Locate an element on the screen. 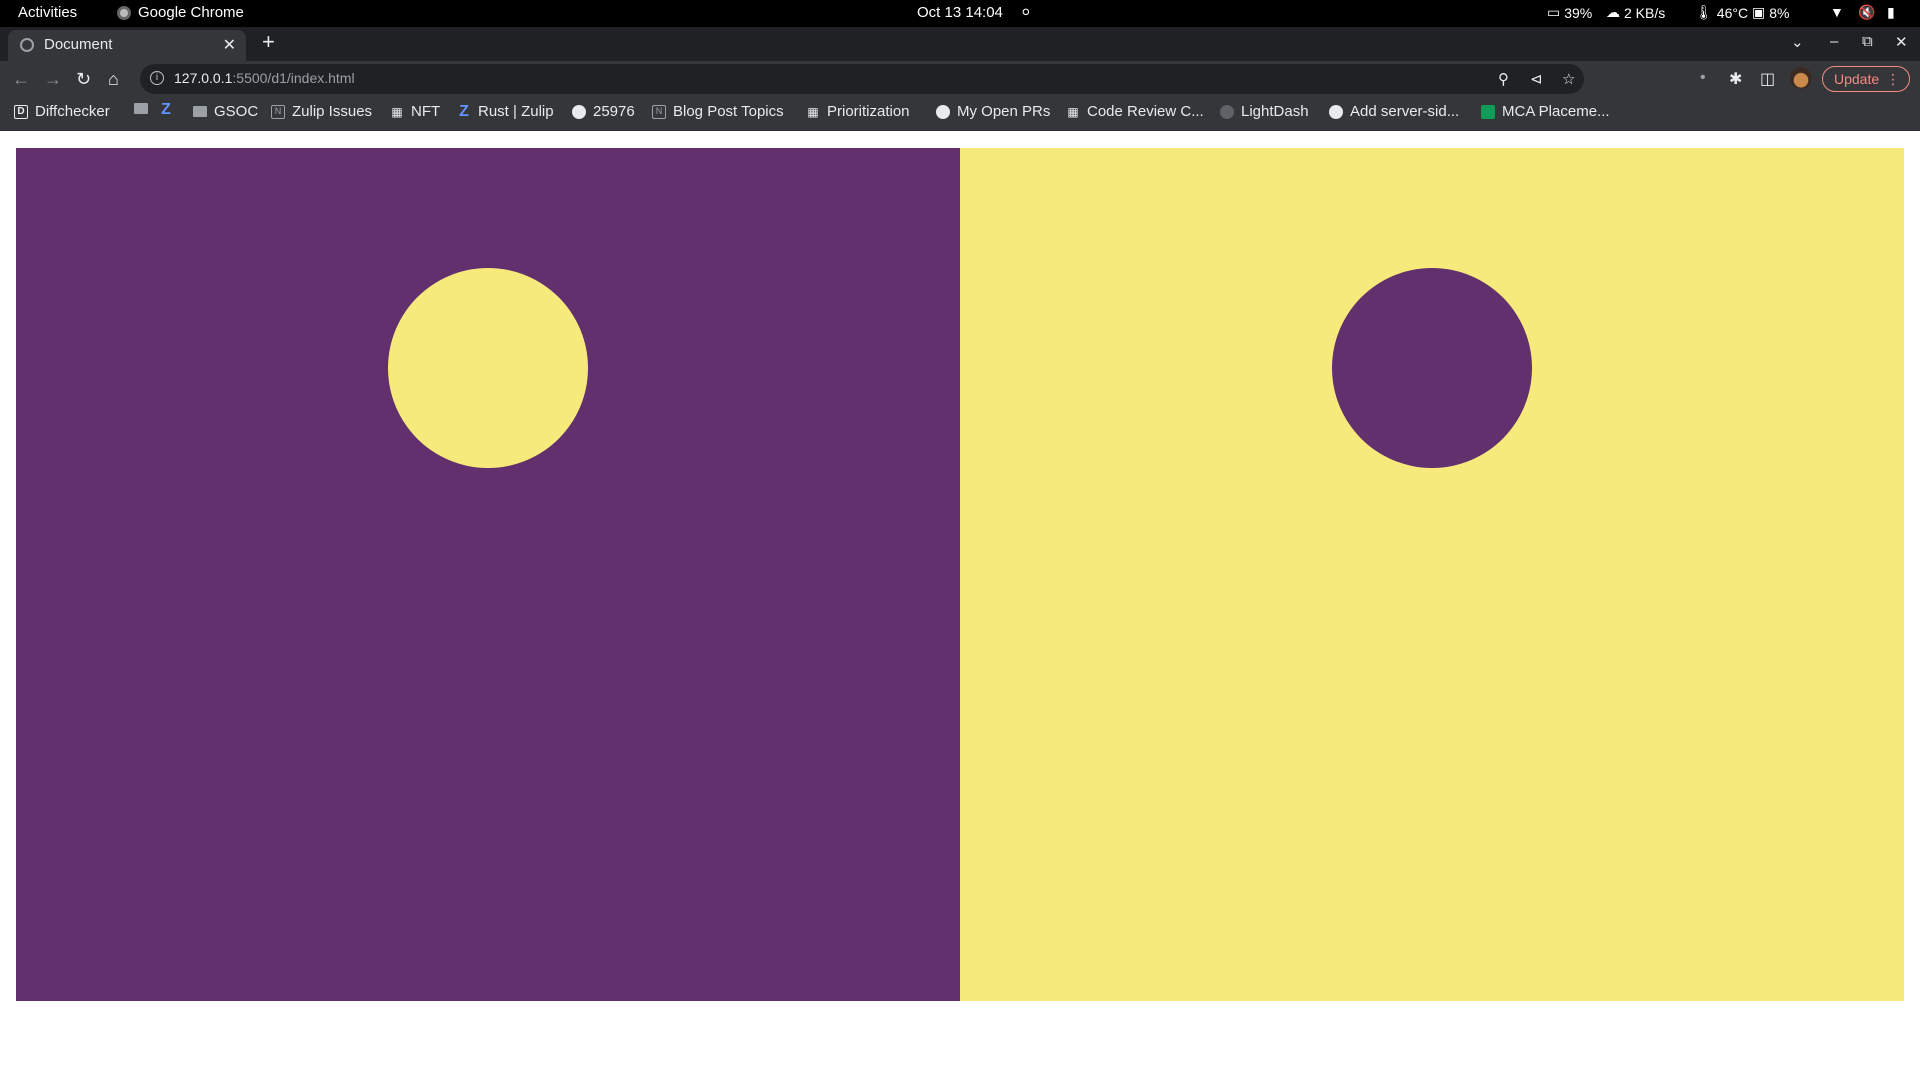 This screenshot has height=1080, width=1920. bookmark-blog-post-topics: N Blog Post Topics is located at coordinates (718, 111).